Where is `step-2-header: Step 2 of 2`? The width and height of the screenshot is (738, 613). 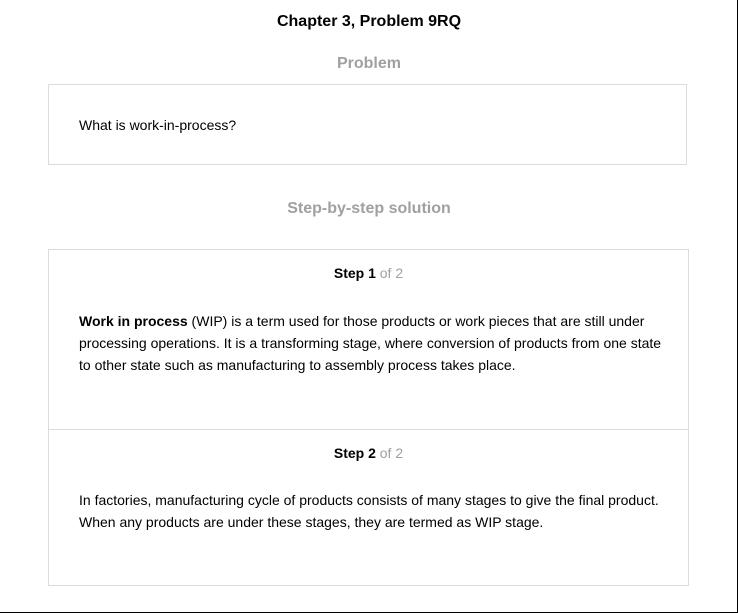 step-2-header: Step 2 of 2 is located at coordinates (368, 453).